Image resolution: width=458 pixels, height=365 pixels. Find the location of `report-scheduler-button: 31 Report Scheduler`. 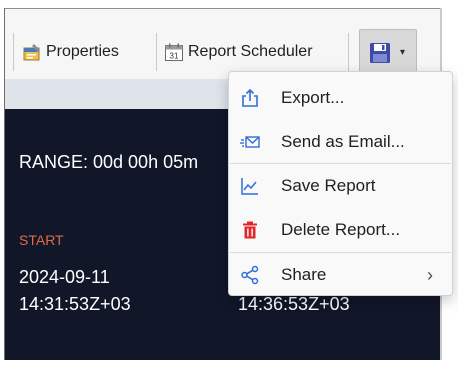

report-scheduler-button: 31 Report Scheduler is located at coordinates (238, 52).